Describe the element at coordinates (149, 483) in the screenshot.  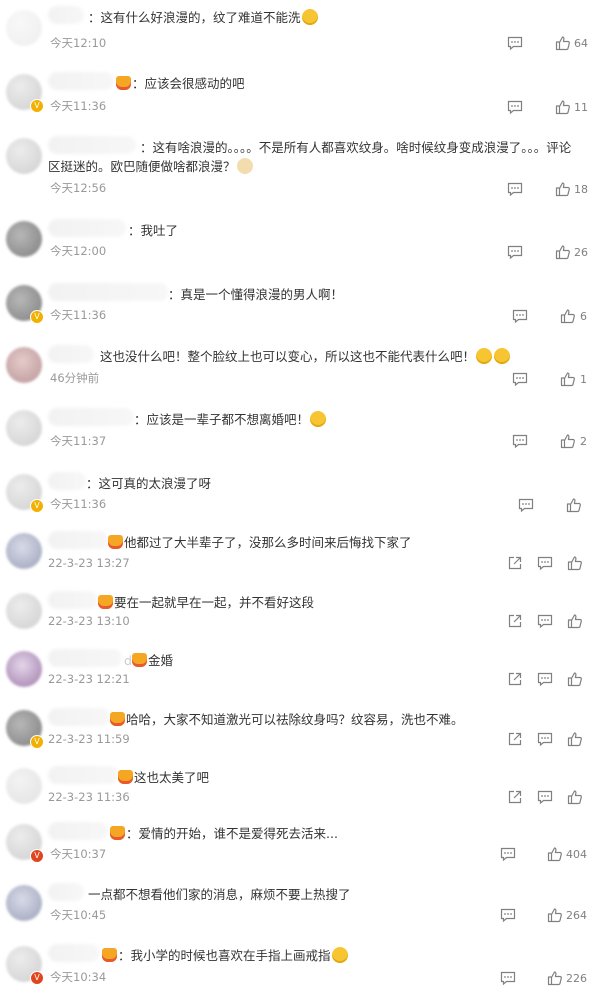
I see `comment-text: ：这可真的太浪漫了呀` at that location.